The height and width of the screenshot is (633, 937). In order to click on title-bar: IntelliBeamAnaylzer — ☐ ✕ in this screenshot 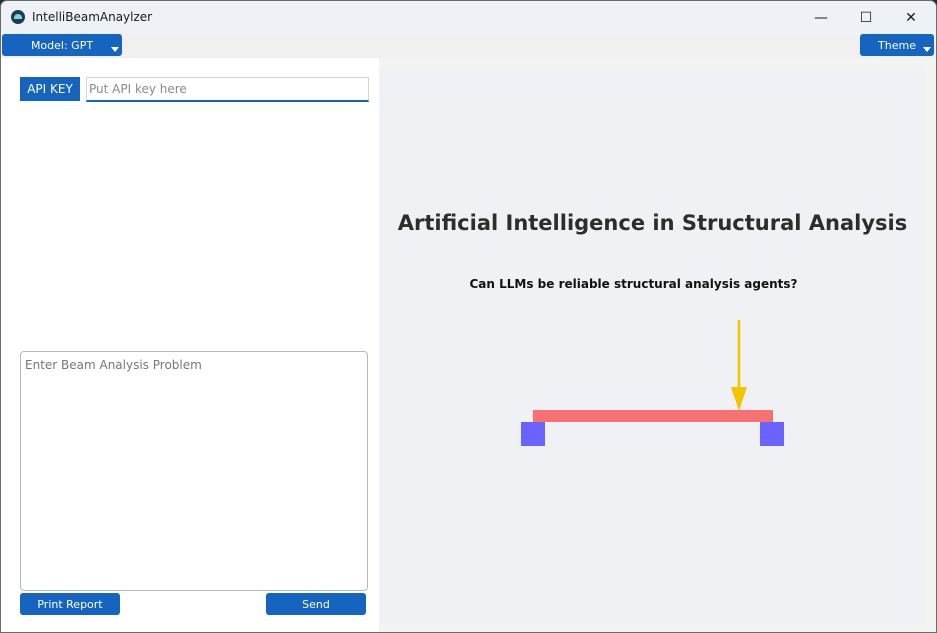, I will do `click(468, 17)`.